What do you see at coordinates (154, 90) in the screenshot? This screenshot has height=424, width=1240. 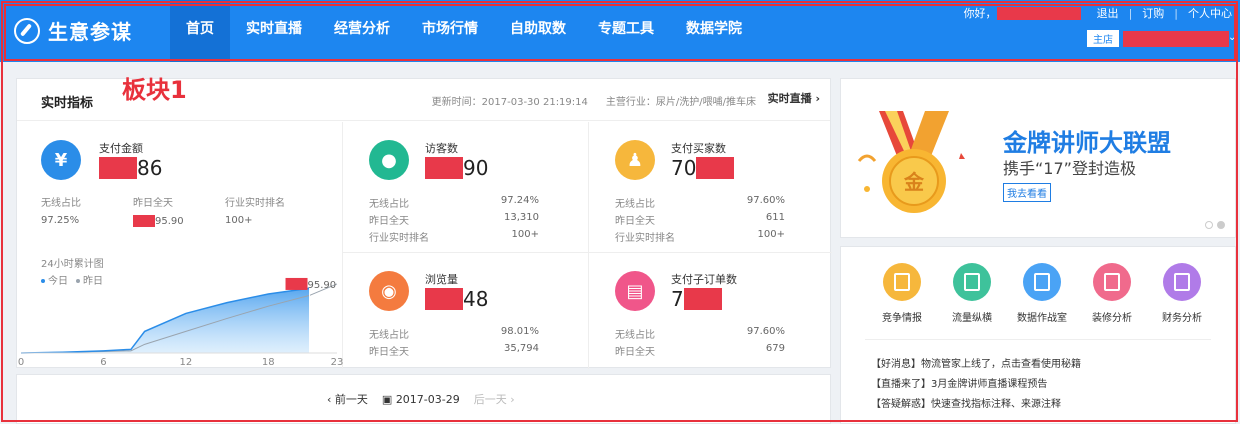 I see `annotation-label: 板块1` at bounding box center [154, 90].